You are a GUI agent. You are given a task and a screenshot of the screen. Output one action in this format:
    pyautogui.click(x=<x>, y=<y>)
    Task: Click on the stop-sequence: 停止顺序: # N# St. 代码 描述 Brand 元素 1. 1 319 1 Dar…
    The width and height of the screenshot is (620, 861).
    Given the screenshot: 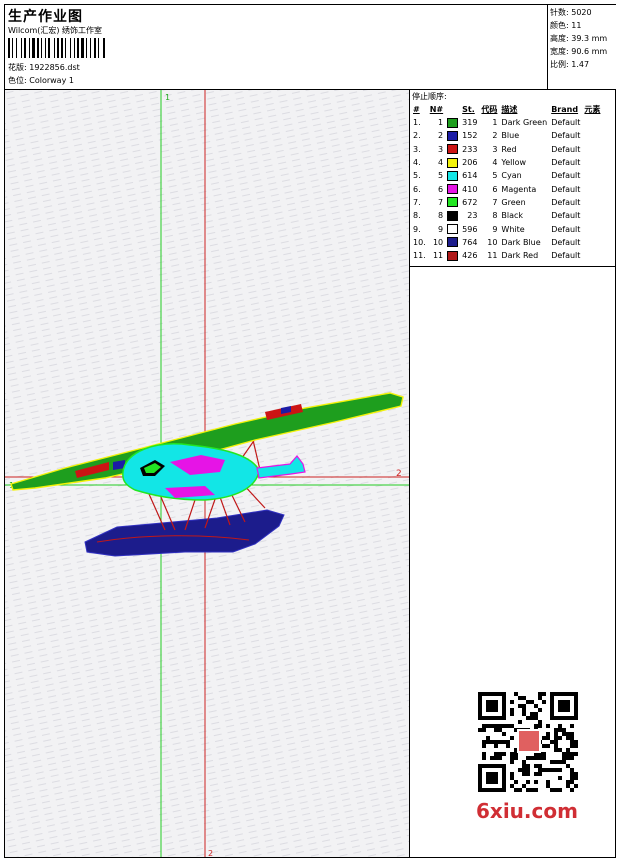 What is the action you would take?
    pyautogui.click(x=512, y=178)
    